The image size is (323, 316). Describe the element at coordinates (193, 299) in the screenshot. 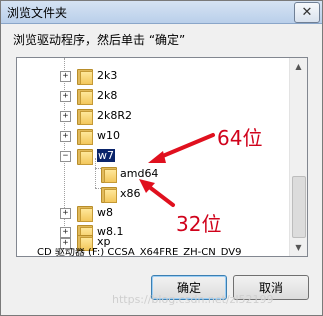

I see `watermark: https://blog.csdn.net/zl52199` at that location.